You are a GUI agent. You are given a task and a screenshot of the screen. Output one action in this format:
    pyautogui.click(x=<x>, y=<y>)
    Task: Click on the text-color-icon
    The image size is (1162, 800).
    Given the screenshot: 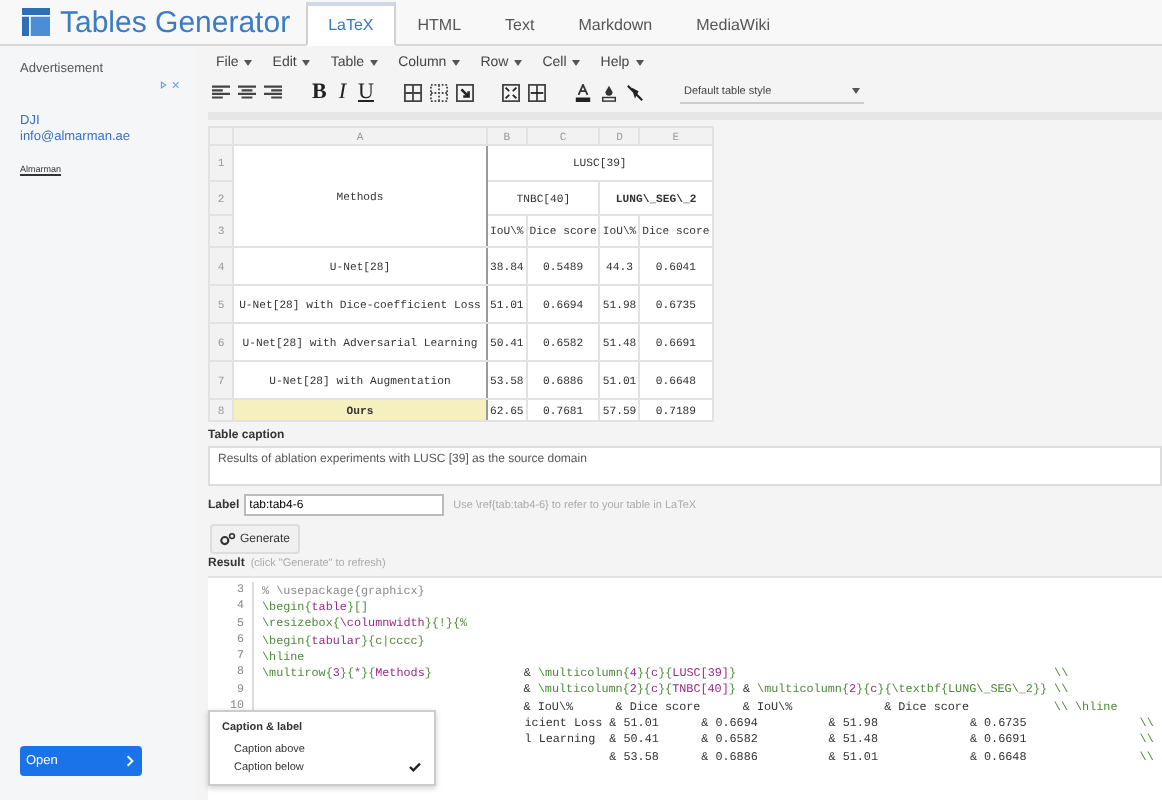 What is the action you would take?
    pyautogui.click(x=582, y=92)
    